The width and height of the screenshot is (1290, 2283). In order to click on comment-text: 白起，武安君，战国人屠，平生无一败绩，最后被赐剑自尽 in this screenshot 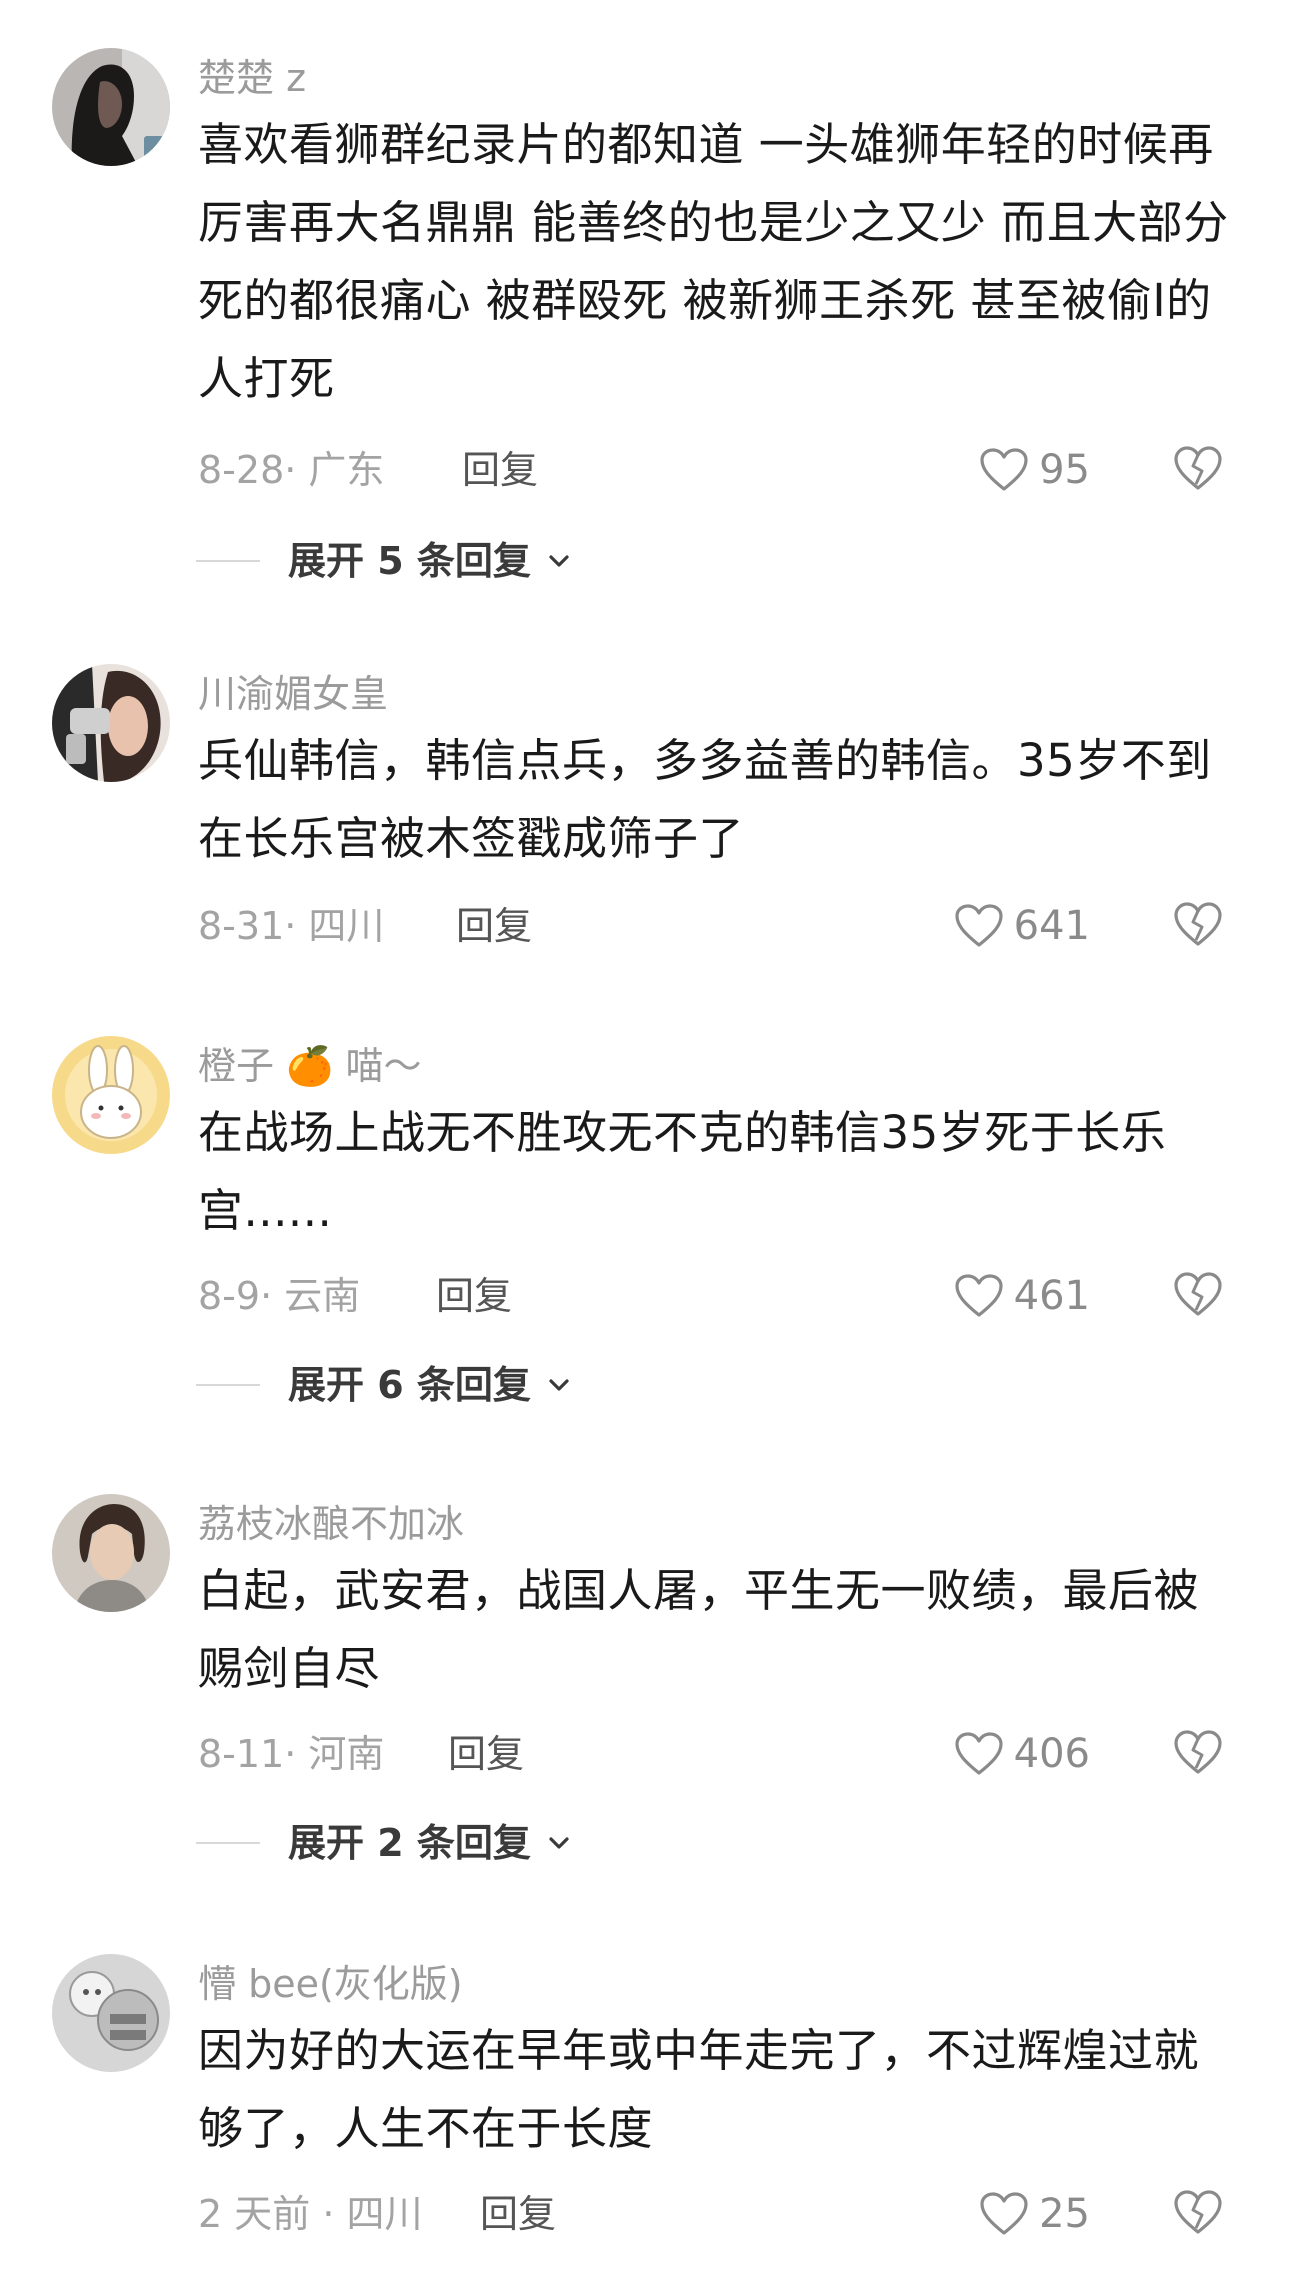, I will do `click(699, 1629)`.